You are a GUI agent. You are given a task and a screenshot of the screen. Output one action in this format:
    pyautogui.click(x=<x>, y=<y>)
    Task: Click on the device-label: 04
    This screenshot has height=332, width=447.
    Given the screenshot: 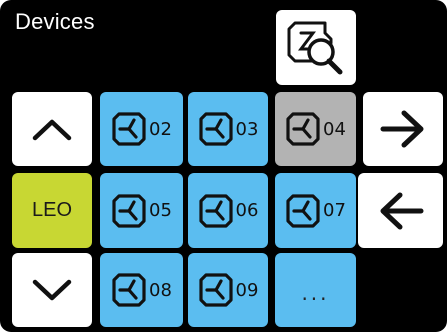 What is the action you would take?
    pyautogui.click(x=334, y=129)
    